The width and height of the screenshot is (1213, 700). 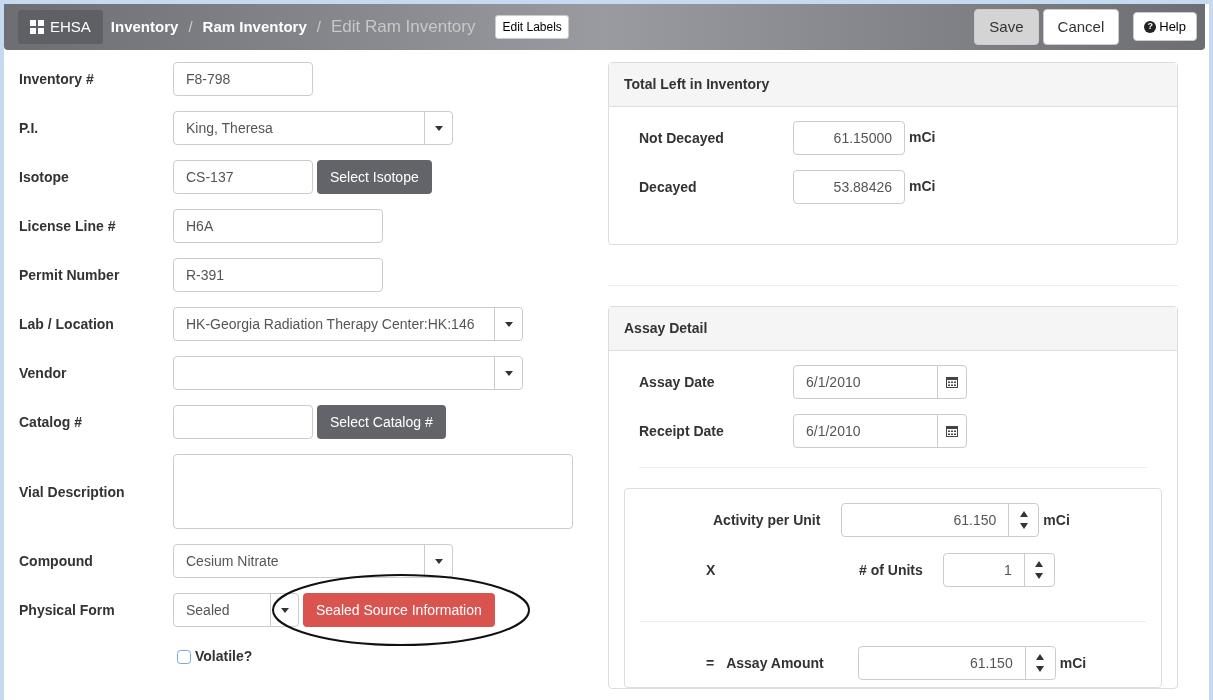 I want to click on page-title: Edit Ram Inventory, so click(x=403, y=27).